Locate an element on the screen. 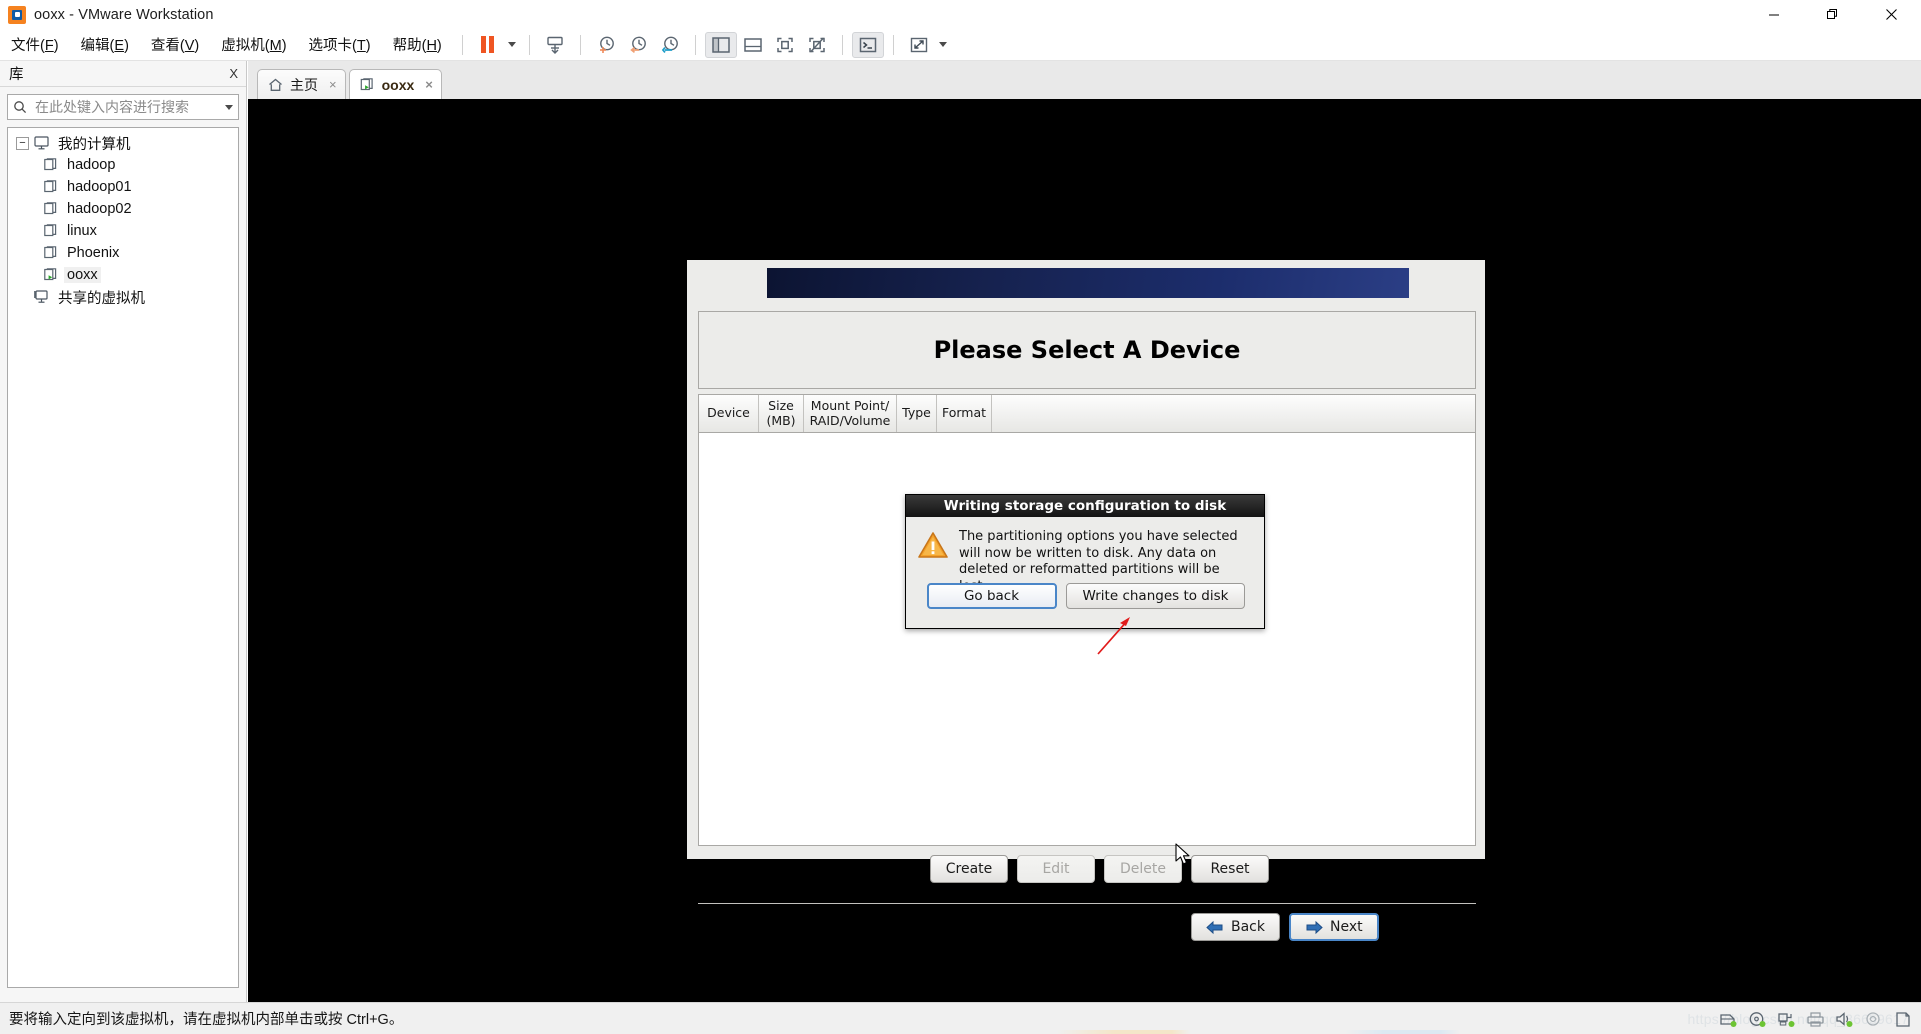  snapshot-revert-button is located at coordinates (638, 45).